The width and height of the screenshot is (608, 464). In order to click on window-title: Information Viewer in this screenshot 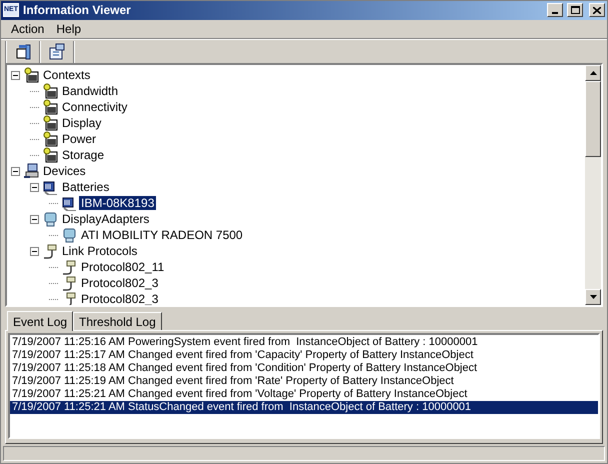, I will do `click(77, 11)`.